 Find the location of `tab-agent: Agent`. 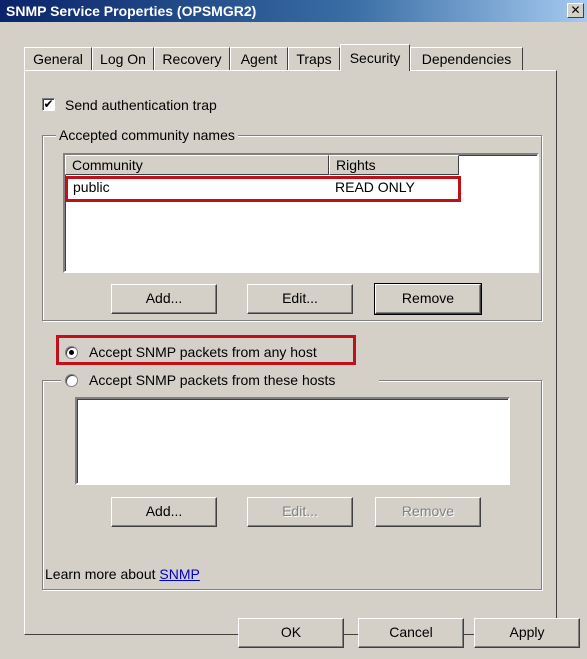

tab-agent: Agent is located at coordinates (259, 58).